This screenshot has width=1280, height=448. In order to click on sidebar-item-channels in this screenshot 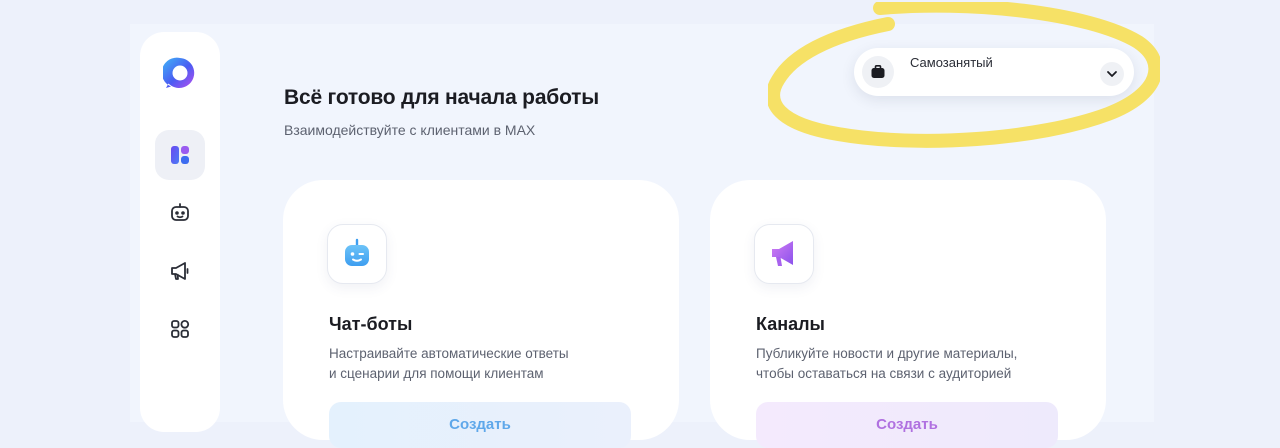, I will do `click(180, 271)`.